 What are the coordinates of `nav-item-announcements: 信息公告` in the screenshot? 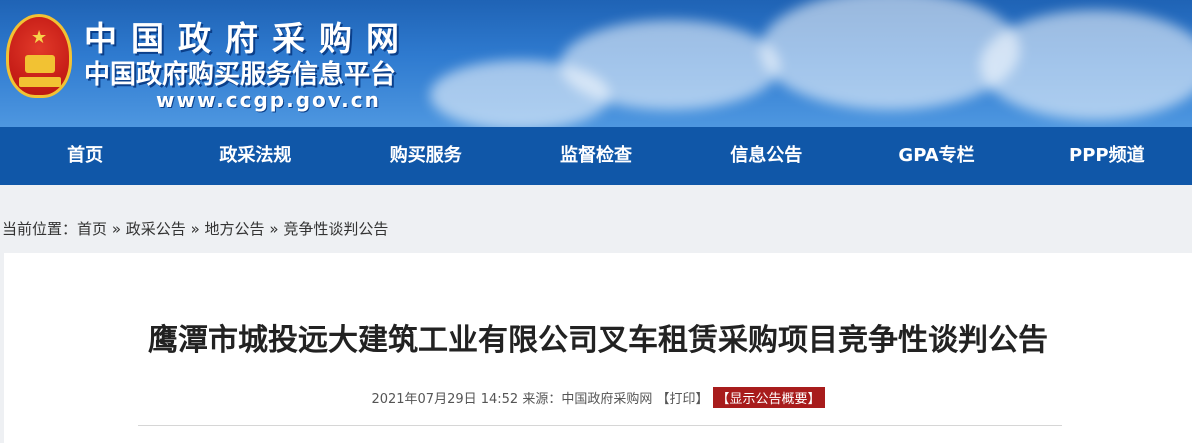 It's located at (766, 156).